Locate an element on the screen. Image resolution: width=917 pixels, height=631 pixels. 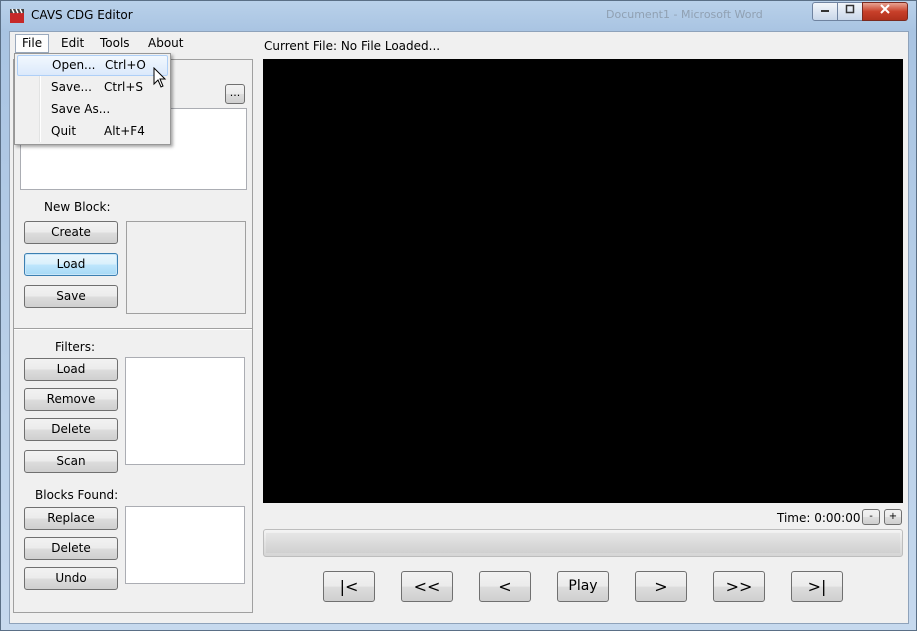
menu-tools: Tools is located at coordinates (115, 43).